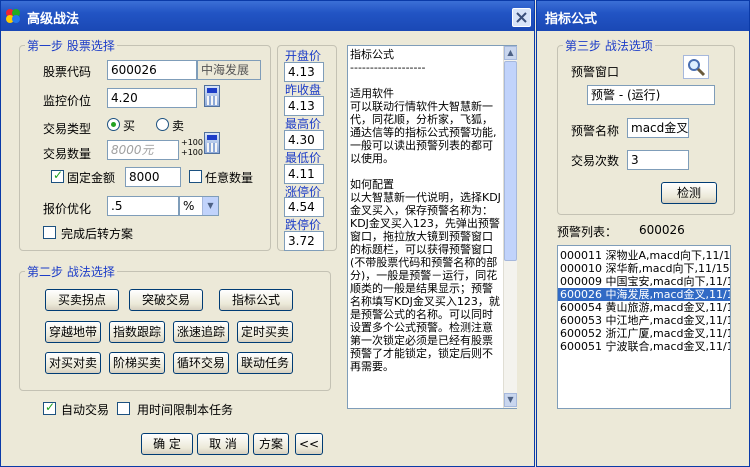 Image resolution: width=750 pixels, height=467 pixels. What do you see at coordinates (304, 241) in the screenshot?
I see `limit-down-field: 3.72` at bounding box center [304, 241].